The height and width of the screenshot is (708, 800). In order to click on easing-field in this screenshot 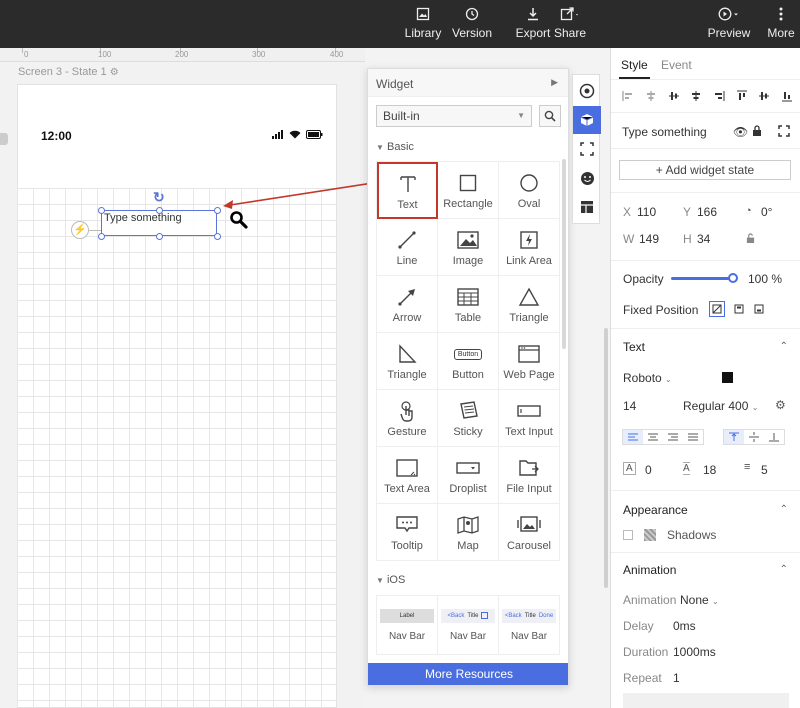, I will do `click(706, 700)`.